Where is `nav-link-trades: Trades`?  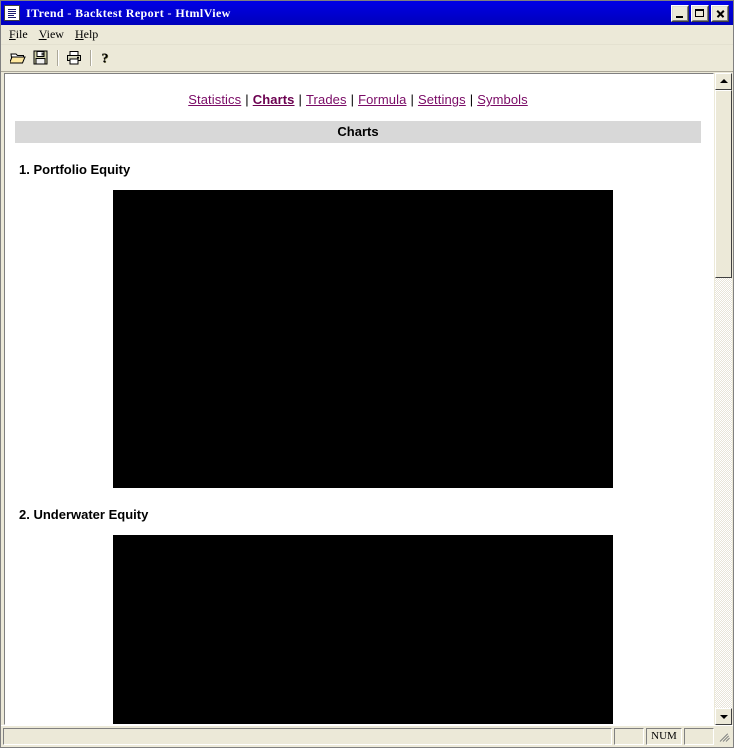
nav-link-trades: Trades is located at coordinates (326, 99).